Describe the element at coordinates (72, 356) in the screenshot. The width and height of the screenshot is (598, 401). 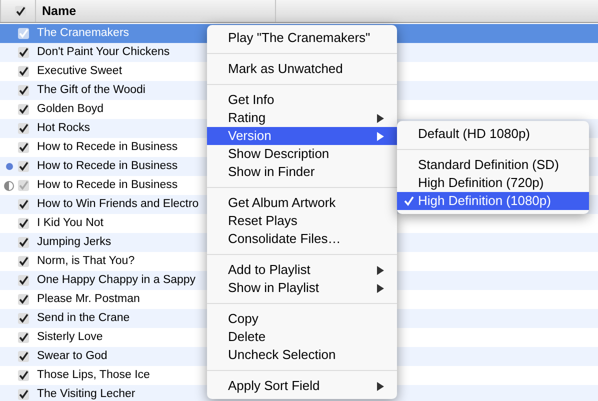
I see `track-name: Swear to God` at that location.